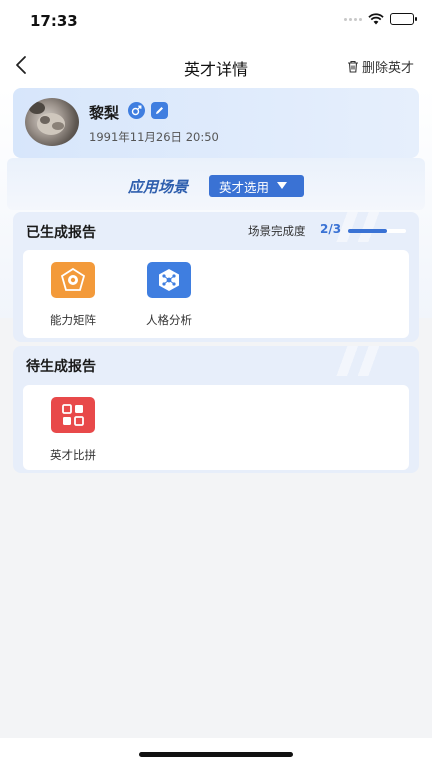 The image size is (432, 768). I want to click on report-item-ability-matrix: 能力矩阵, so click(73, 295).